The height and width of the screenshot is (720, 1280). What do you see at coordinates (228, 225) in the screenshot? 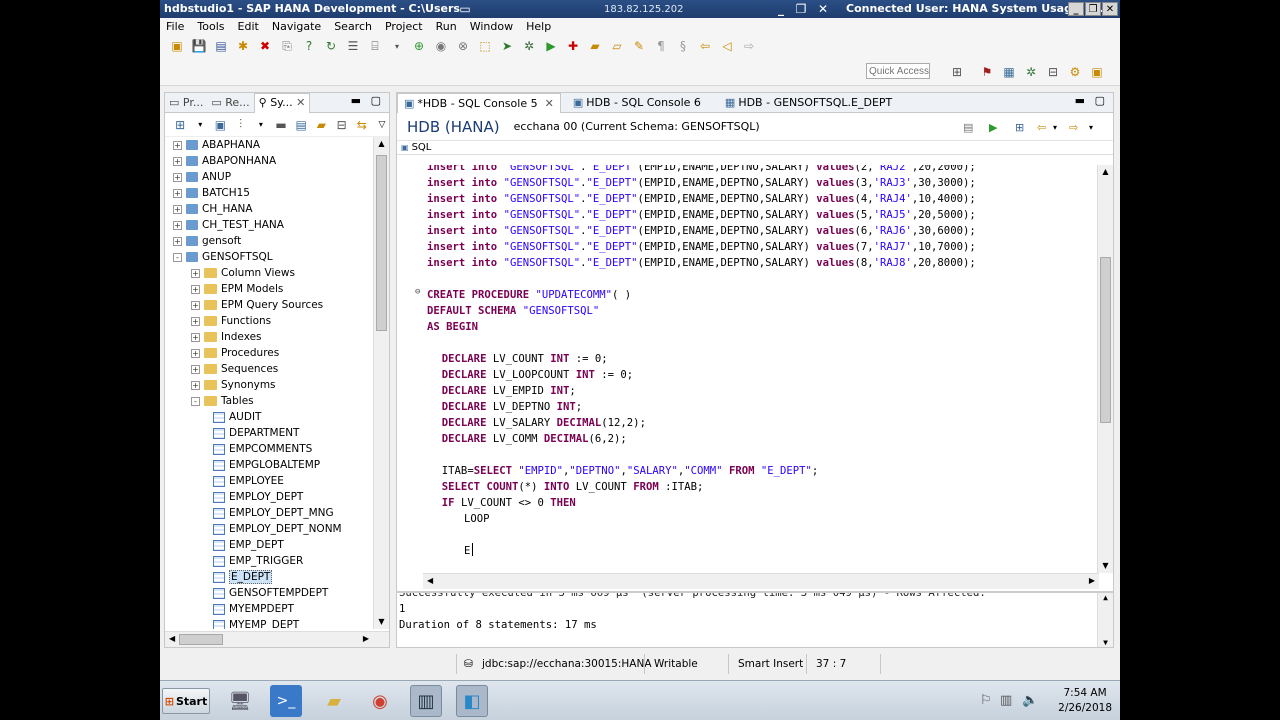
I see `tree-item: + CH_TEST_HANA` at bounding box center [228, 225].